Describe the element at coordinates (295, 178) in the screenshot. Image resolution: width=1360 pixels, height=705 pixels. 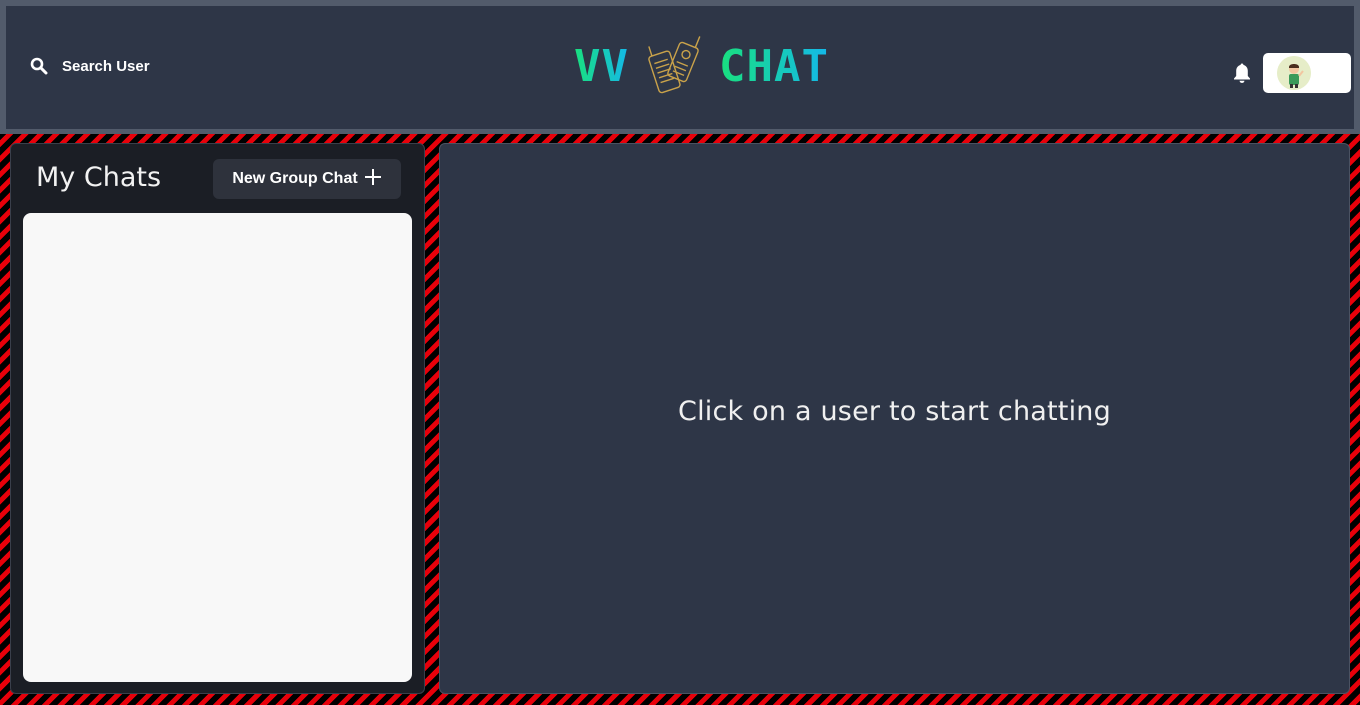
I see `new-group-chat-label: New Group Chat` at that location.